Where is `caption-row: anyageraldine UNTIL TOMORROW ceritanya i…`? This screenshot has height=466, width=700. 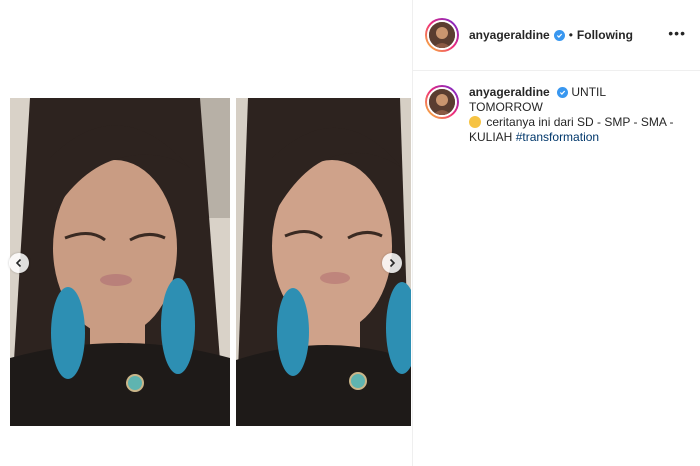 caption-row: anyageraldine UNTIL TOMORROW ceritanya i… is located at coordinates (556, 108).